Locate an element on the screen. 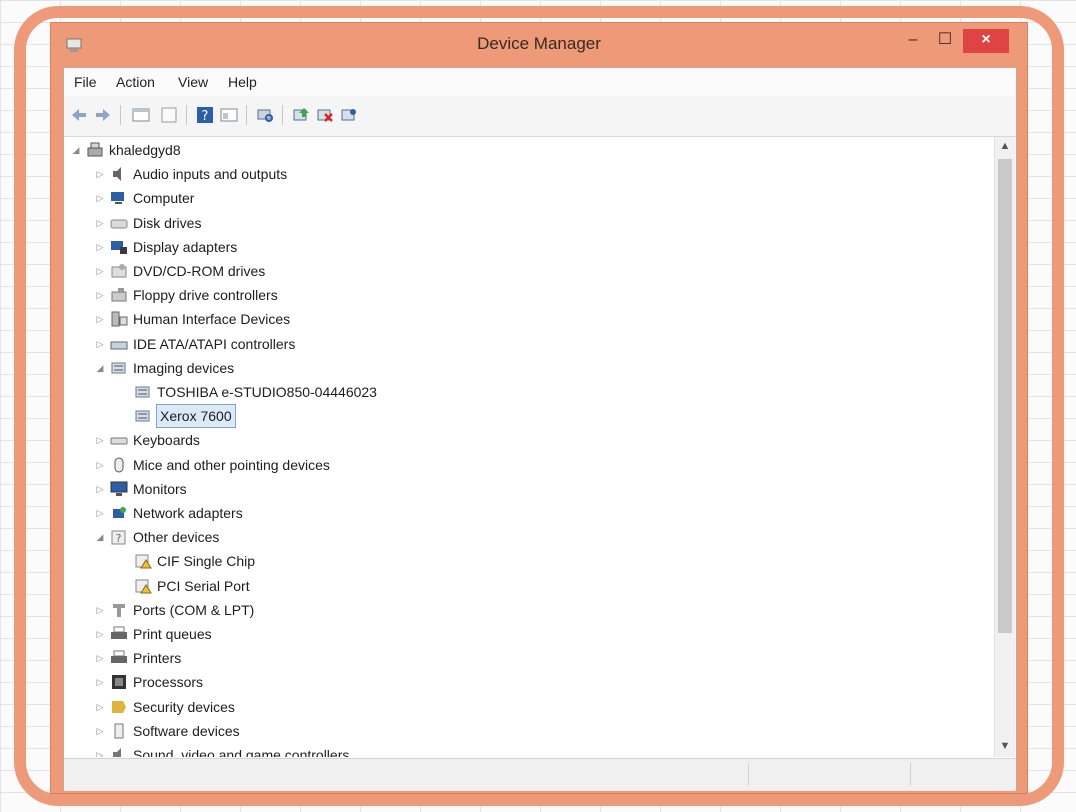 The height and width of the screenshot is (812, 1076). network-icon is located at coordinates (119, 513).